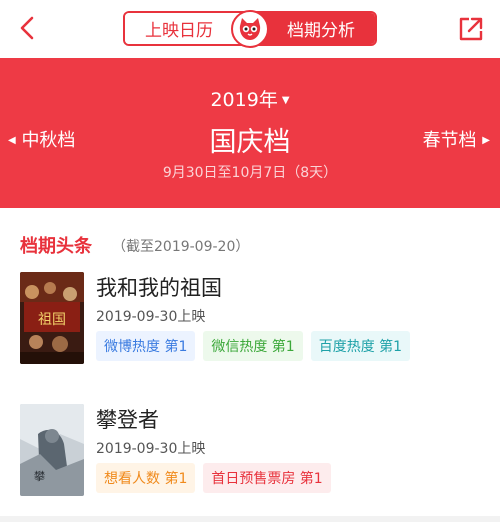 Image resolution: width=500 pixels, height=522 pixels. What do you see at coordinates (449, 140) in the screenshot?
I see `next-season-label: 春节档` at bounding box center [449, 140].